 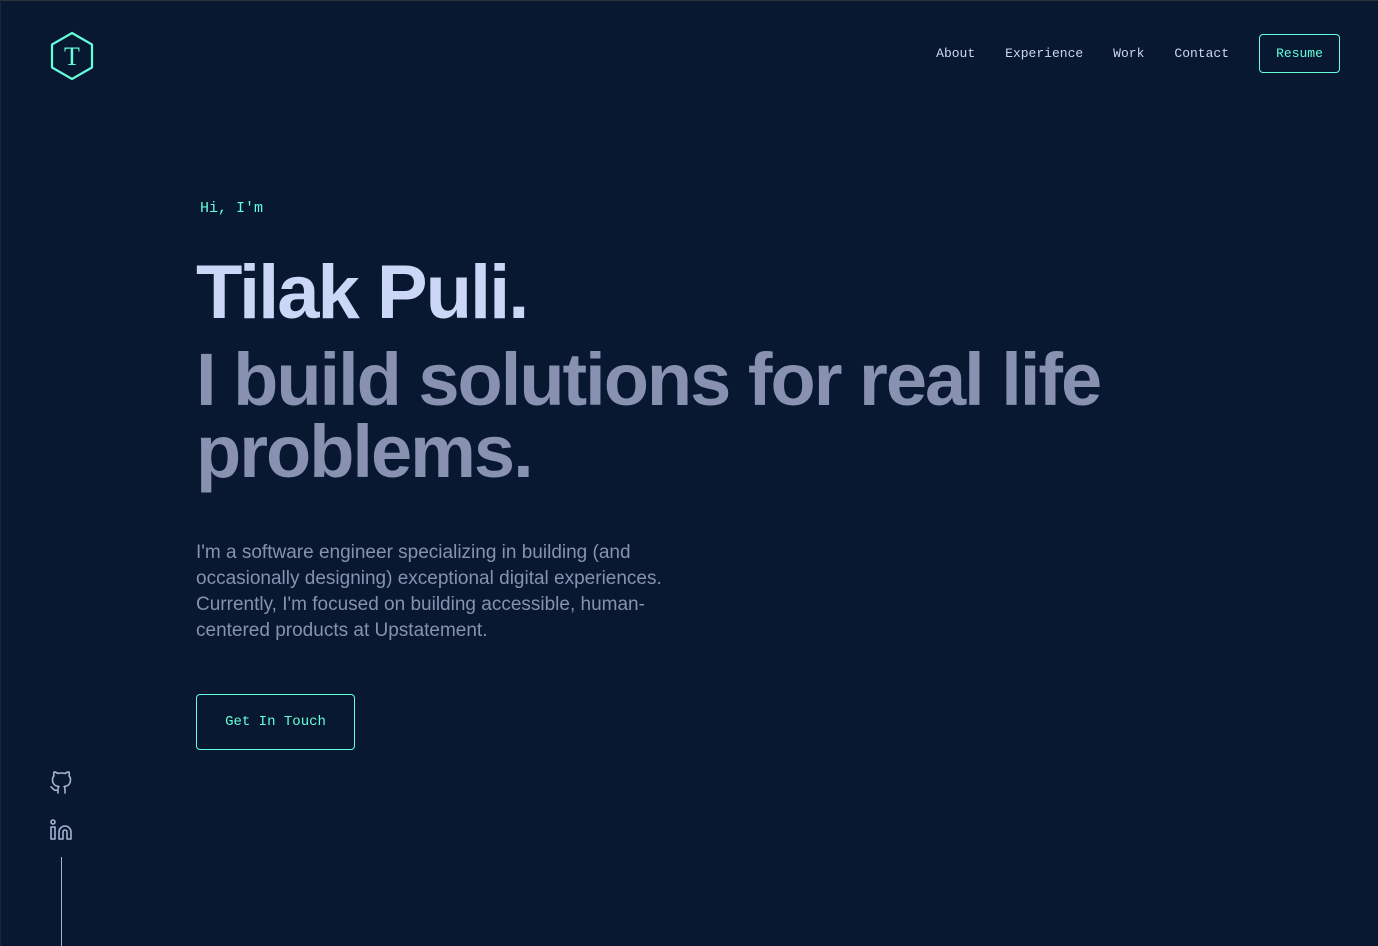 I want to click on resume-button: Resume, so click(x=1299, y=53).